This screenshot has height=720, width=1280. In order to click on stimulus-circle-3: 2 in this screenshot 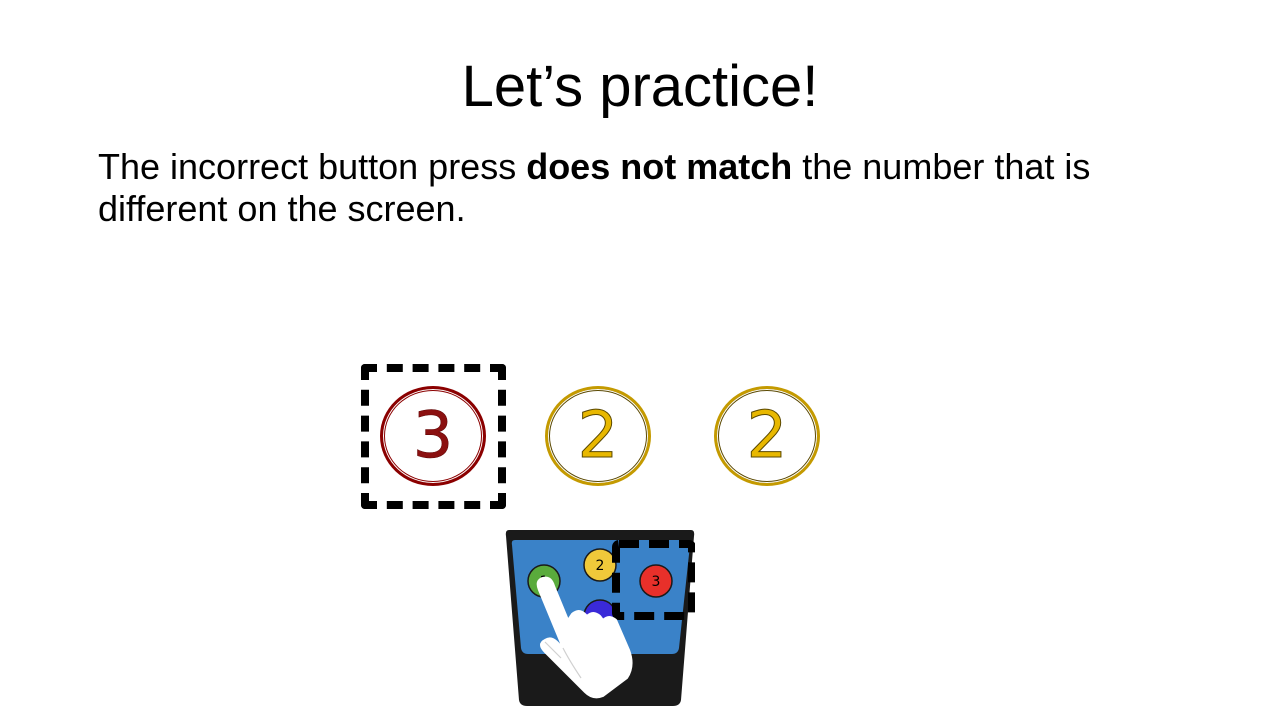, I will do `click(767, 436)`.